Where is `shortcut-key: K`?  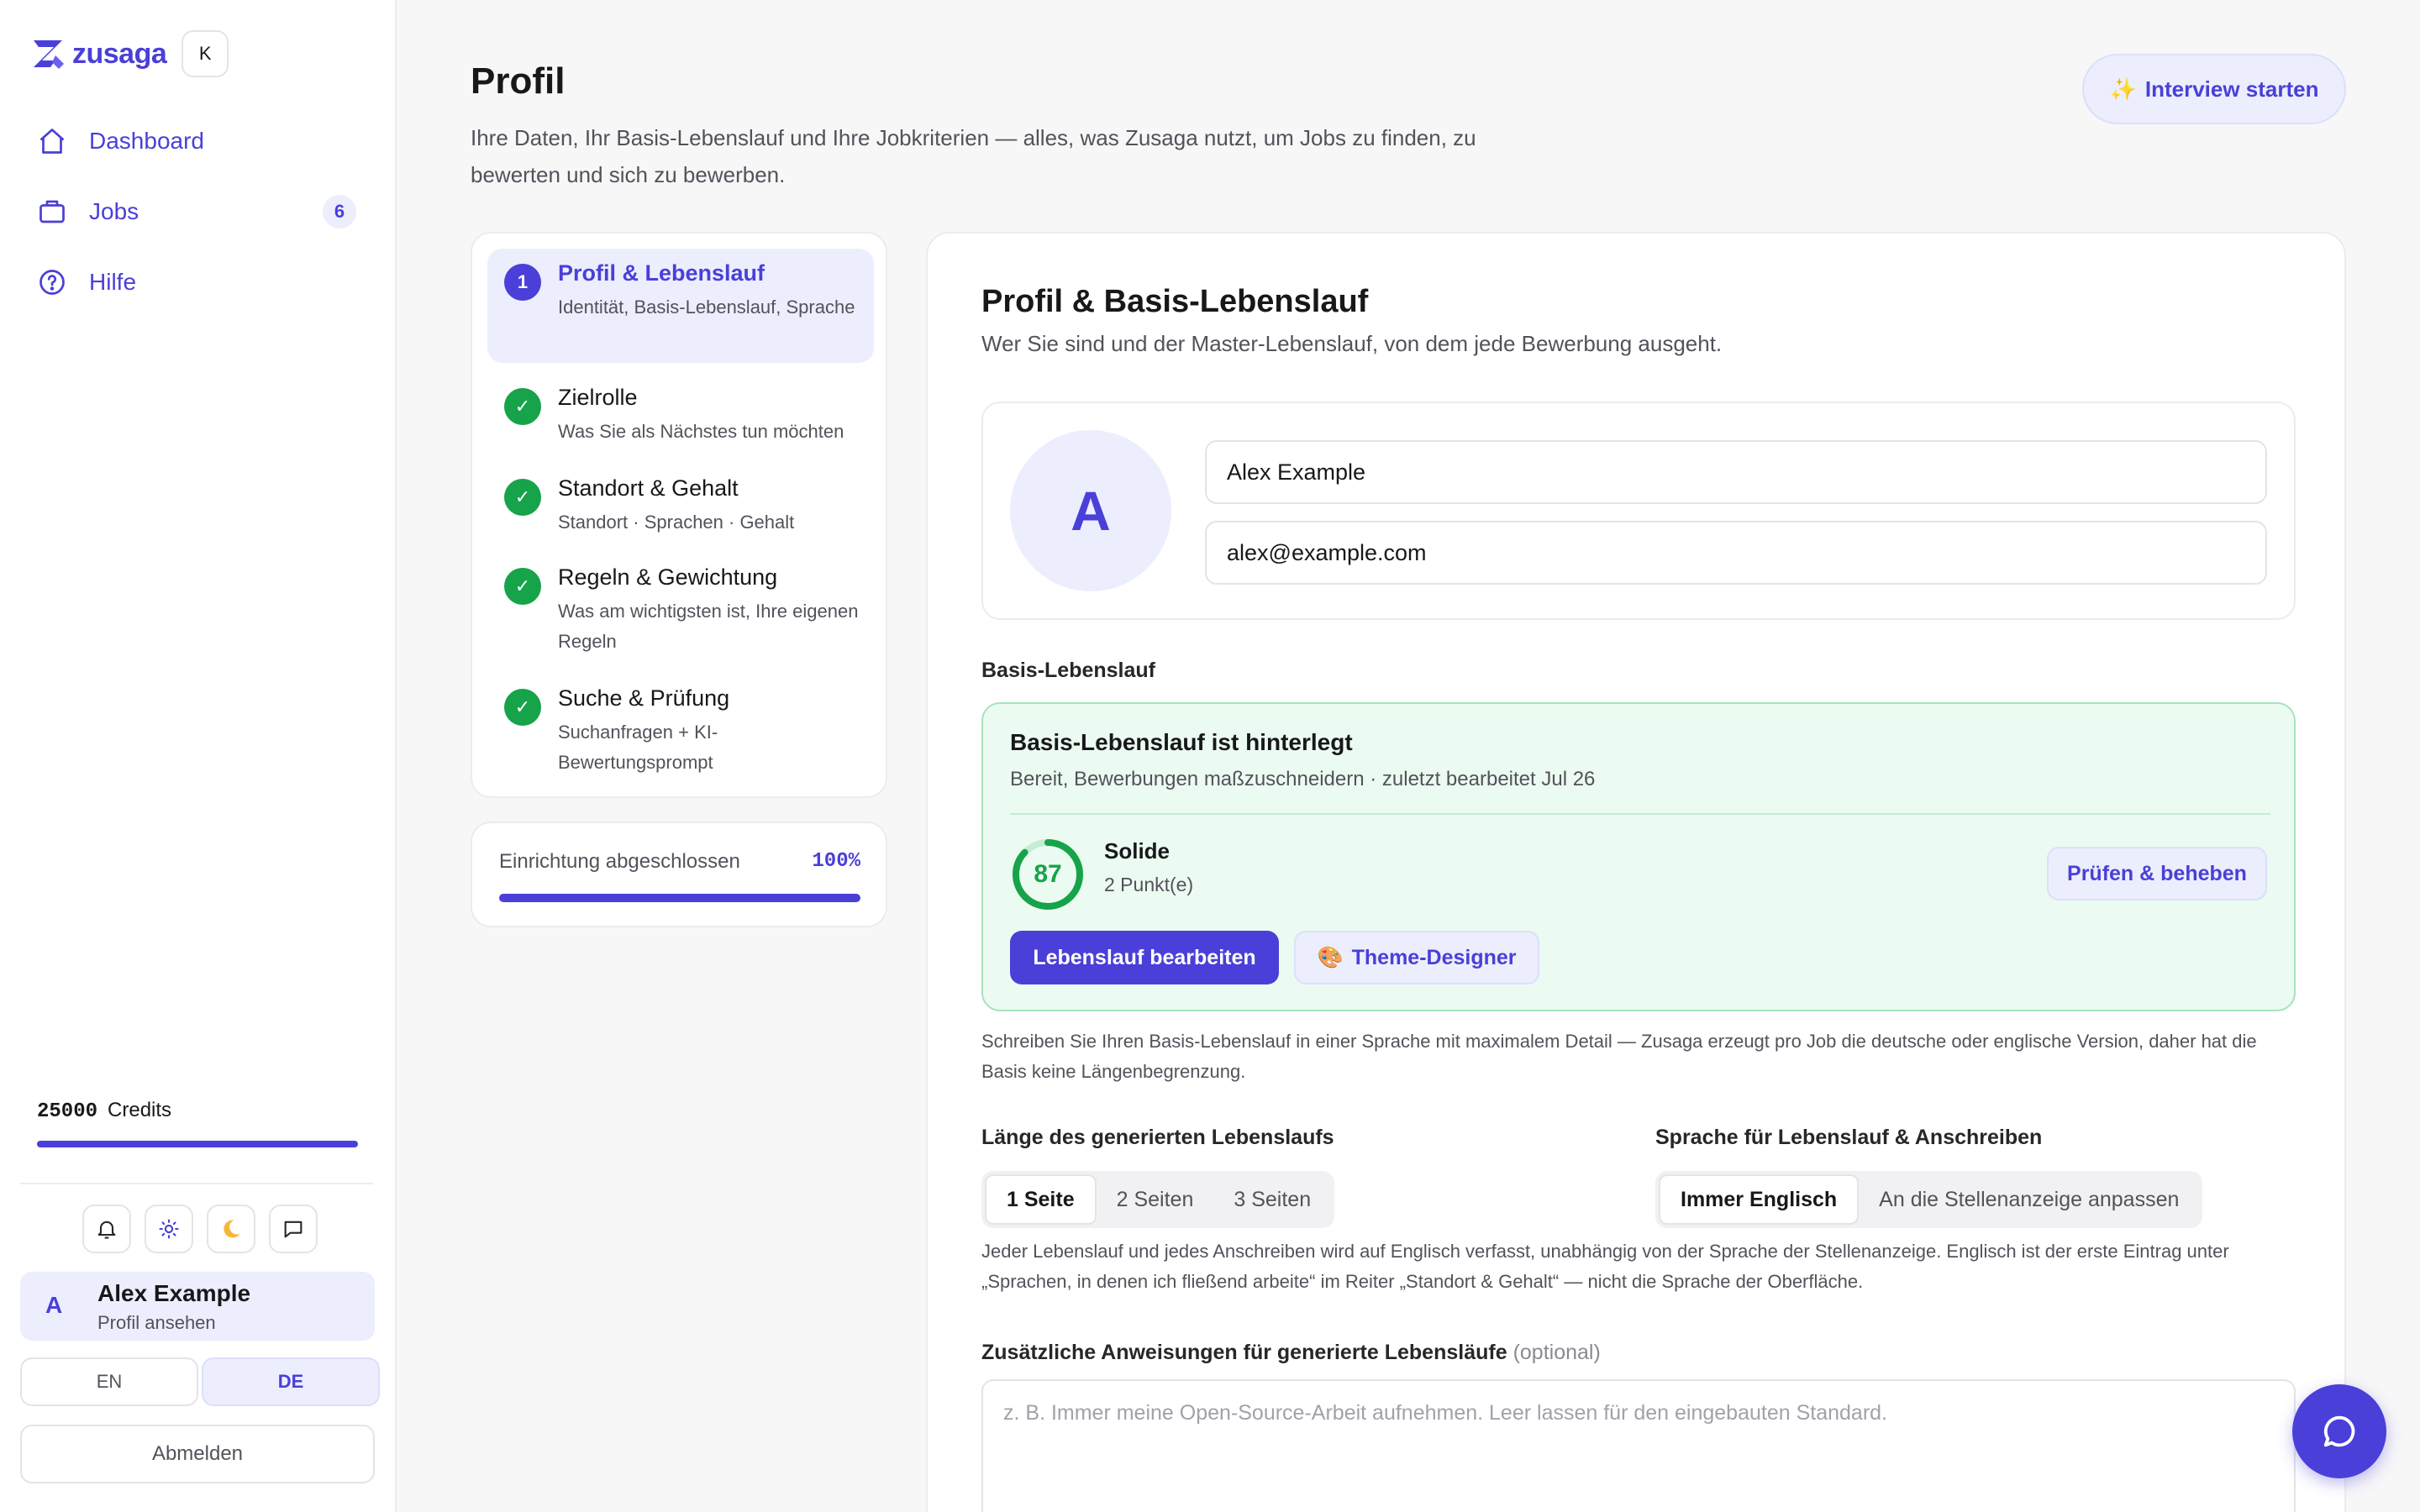
shortcut-key: K is located at coordinates (206, 53).